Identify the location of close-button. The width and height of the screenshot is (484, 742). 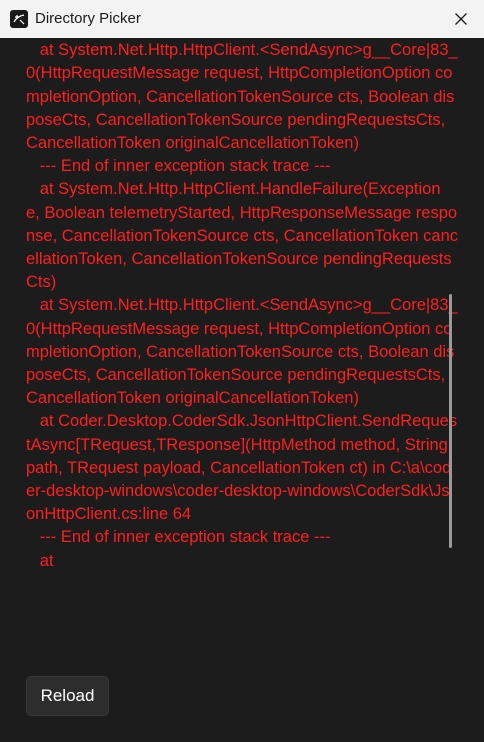
(461, 19).